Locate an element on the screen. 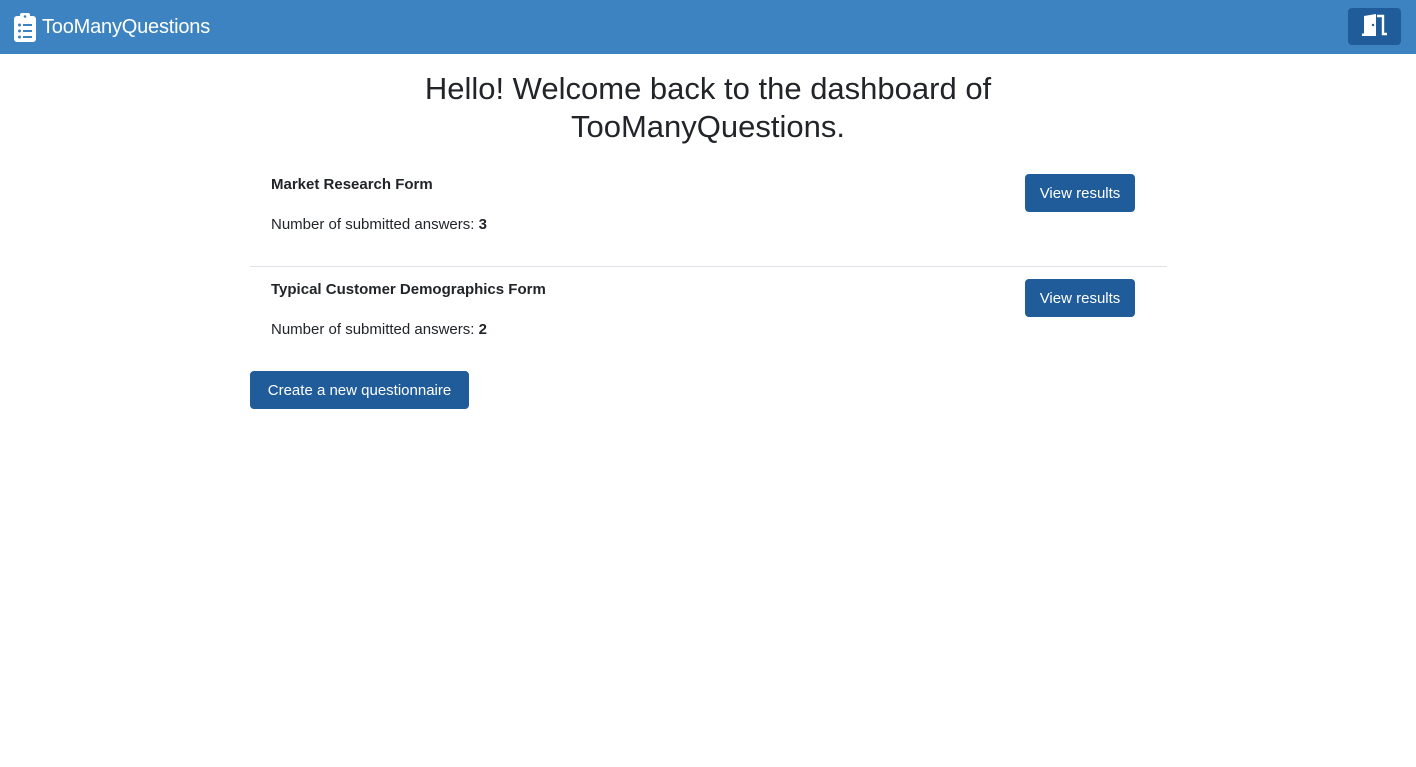 The image size is (1416, 767). brand-link: TooManyQuestions is located at coordinates (112, 27).